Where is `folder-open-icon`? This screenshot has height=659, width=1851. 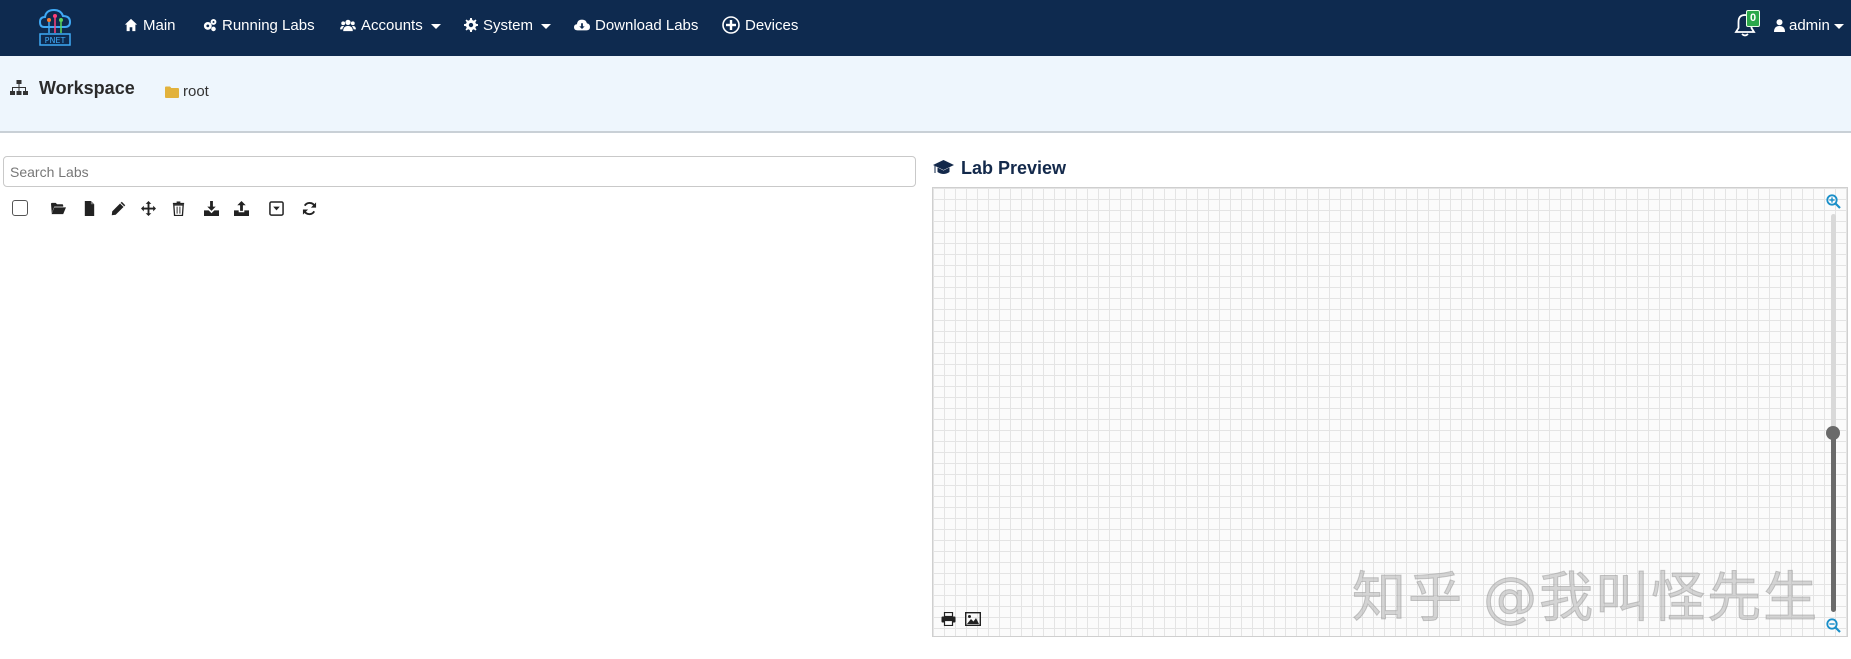
folder-open-icon is located at coordinates (58, 208).